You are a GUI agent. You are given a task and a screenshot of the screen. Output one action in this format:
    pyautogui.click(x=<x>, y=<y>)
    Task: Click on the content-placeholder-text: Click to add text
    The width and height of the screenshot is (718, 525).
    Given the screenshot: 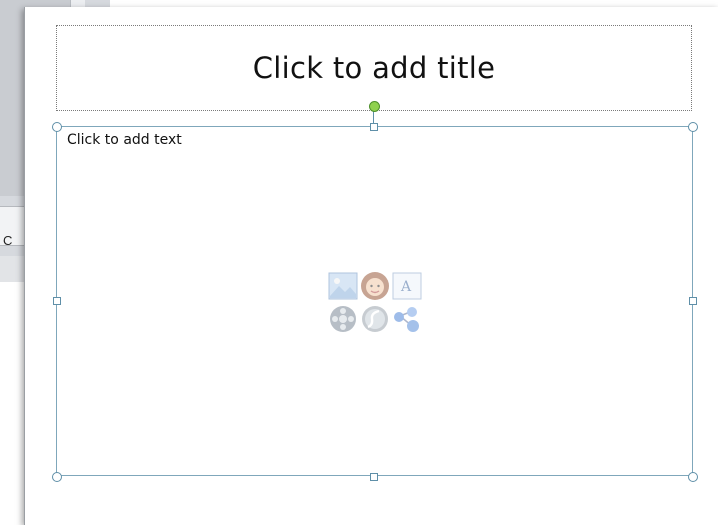 What is the action you would take?
    pyautogui.click(x=124, y=140)
    